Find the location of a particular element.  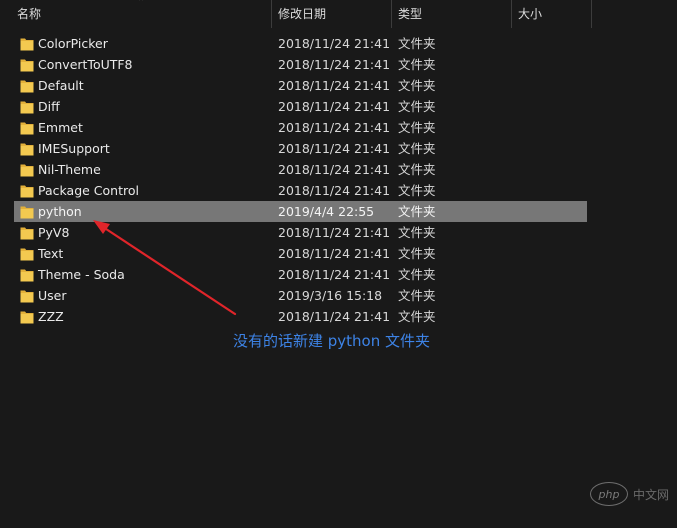

file-row: Emmet 2018/11/24 21:41 文件夹 is located at coordinates (300, 127).